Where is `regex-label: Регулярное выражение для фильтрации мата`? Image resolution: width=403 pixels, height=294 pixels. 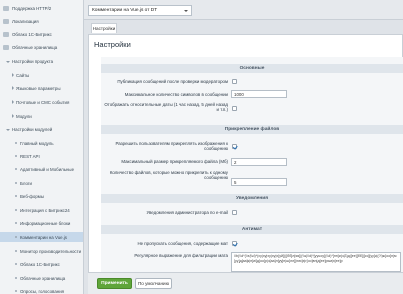 regex-label: Регулярное выражение для фильтрации мата is located at coordinates (181, 255).